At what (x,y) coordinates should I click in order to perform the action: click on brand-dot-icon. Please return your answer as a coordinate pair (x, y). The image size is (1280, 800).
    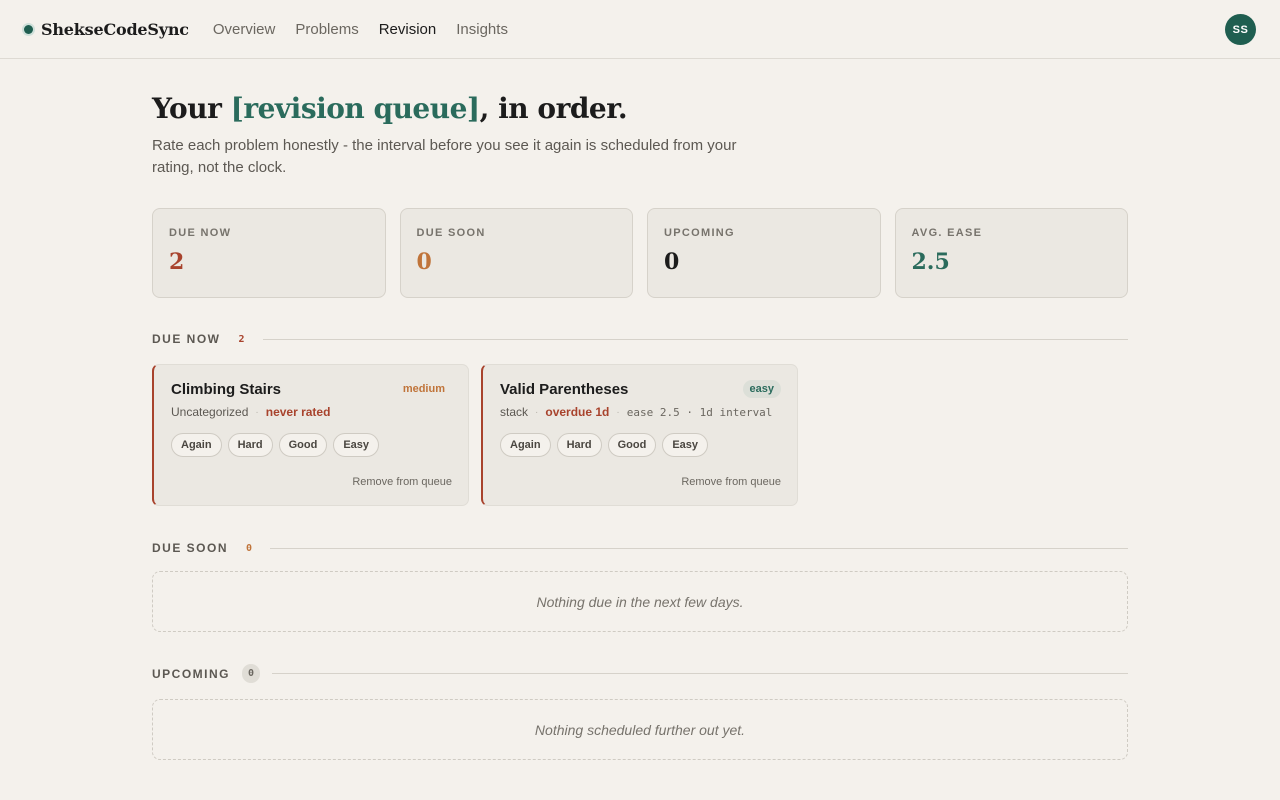
    Looking at the image, I should click on (28, 29).